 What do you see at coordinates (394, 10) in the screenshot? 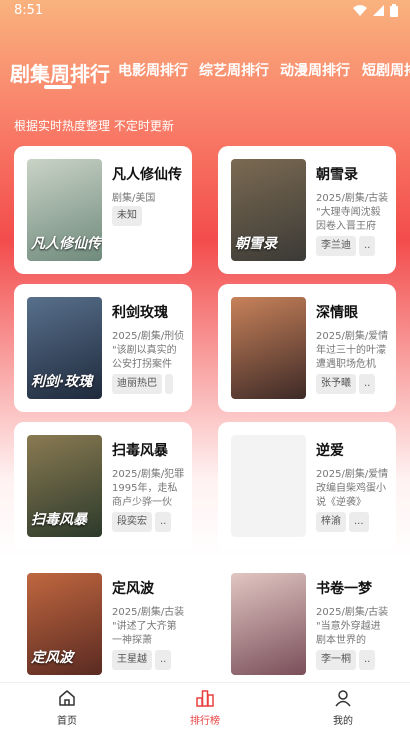
I see `battery-icon` at bounding box center [394, 10].